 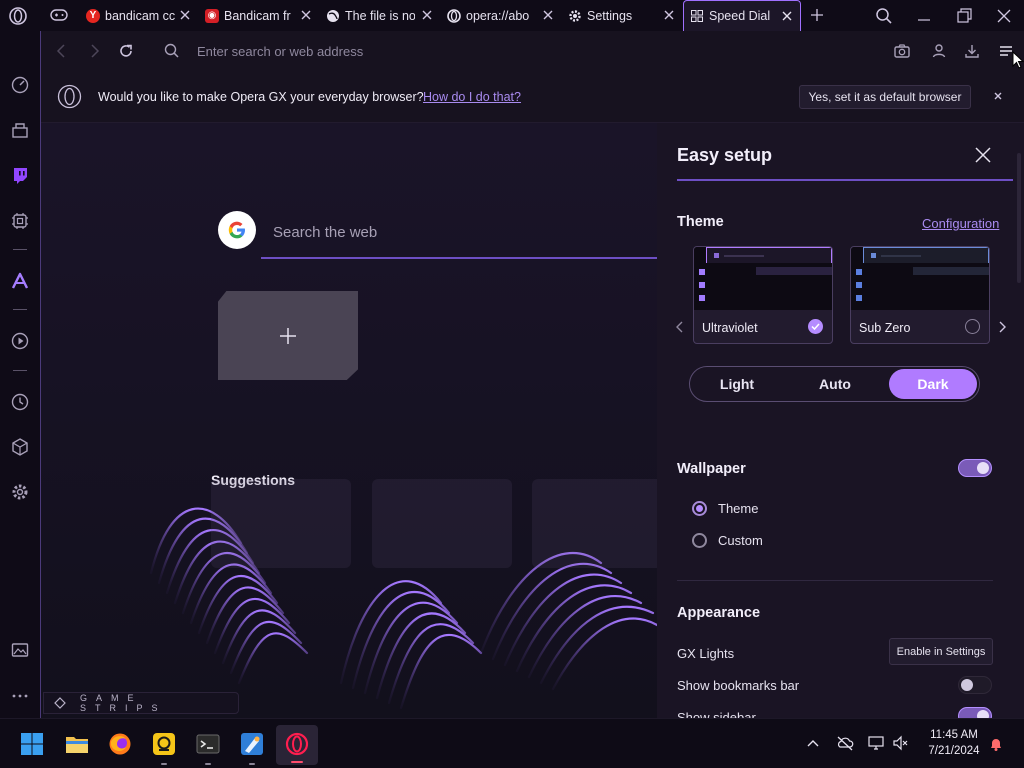 I want to click on panel-scrollbar, so click(x=1019, y=218).